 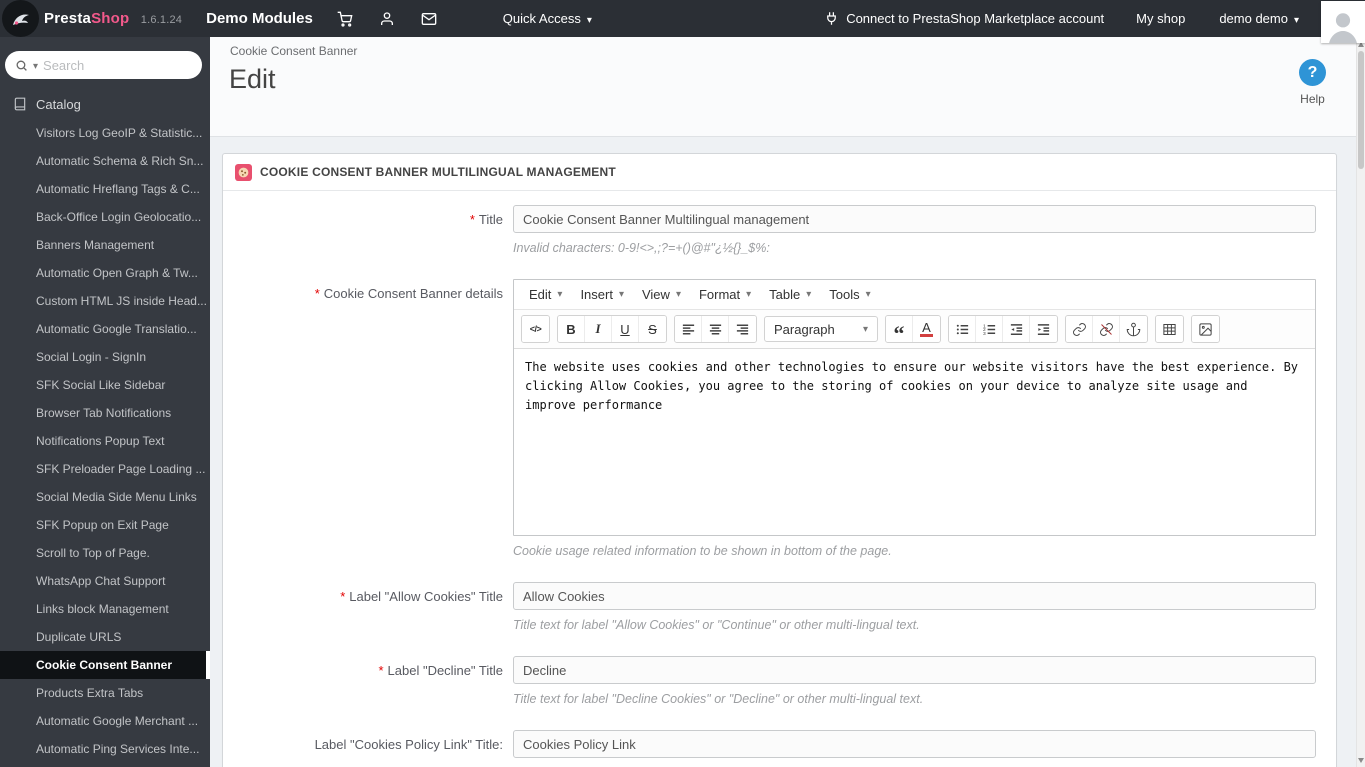 I want to click on quick-access-menu: Quick Access, so click(x=547, y=18).